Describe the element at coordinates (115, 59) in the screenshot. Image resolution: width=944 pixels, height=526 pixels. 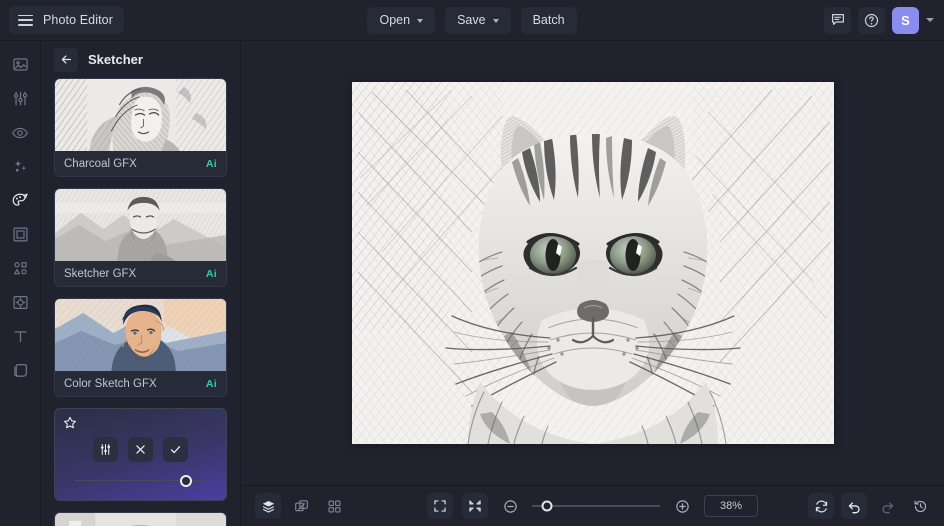
I see `panel-title: Sketcher` at that location.